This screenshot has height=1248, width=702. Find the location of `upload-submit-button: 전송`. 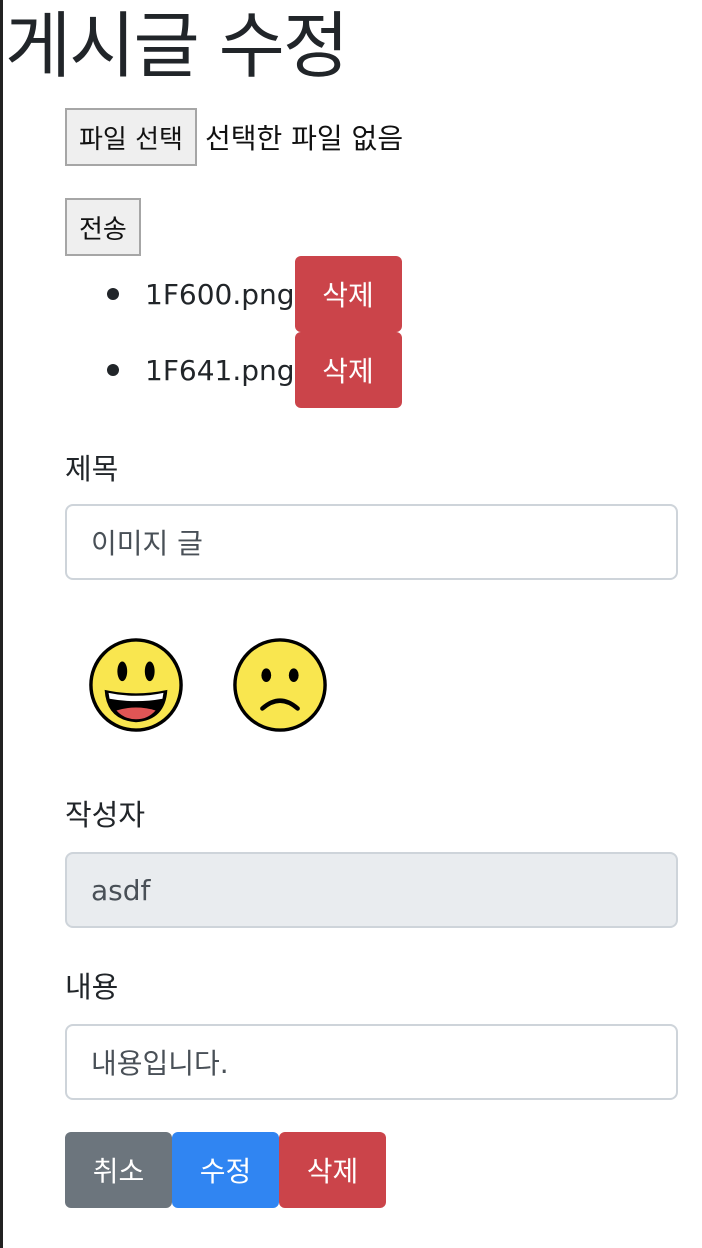

upload-submit-button: 전송 is located at coordinates (103, 227).